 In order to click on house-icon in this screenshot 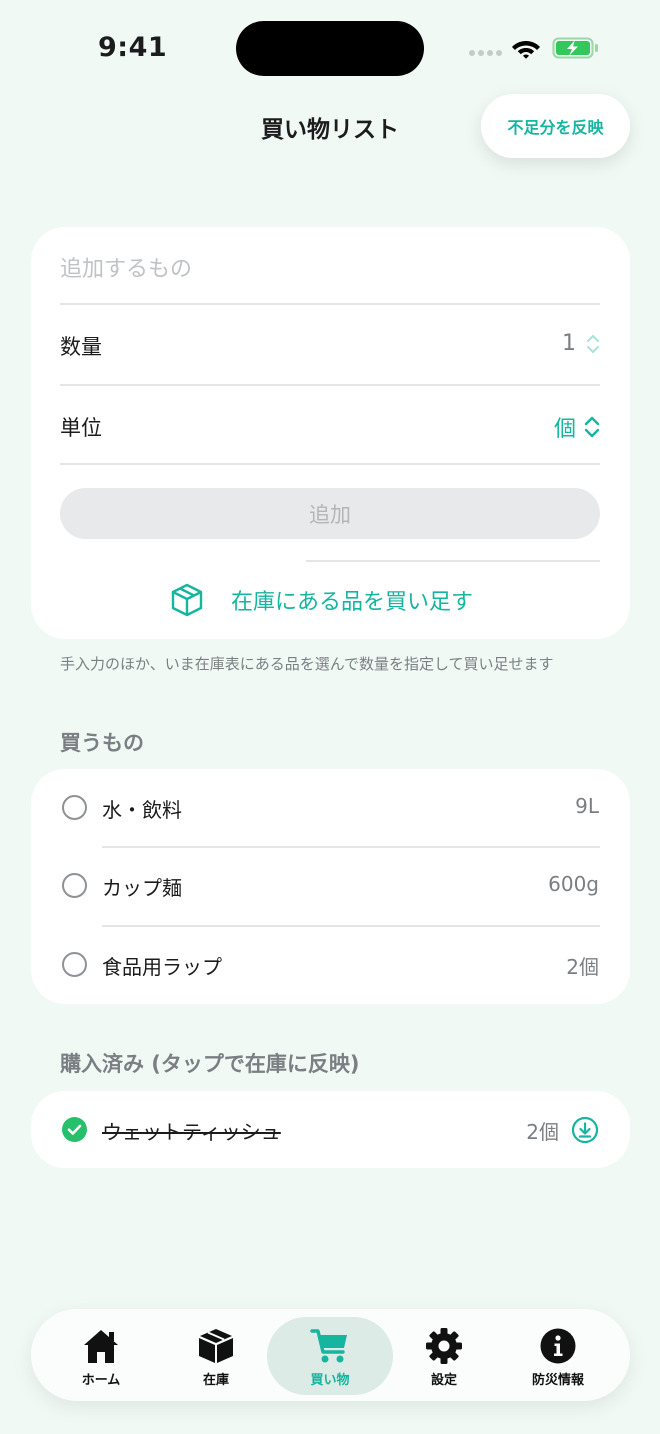, I will do `click(101, 1346)`.